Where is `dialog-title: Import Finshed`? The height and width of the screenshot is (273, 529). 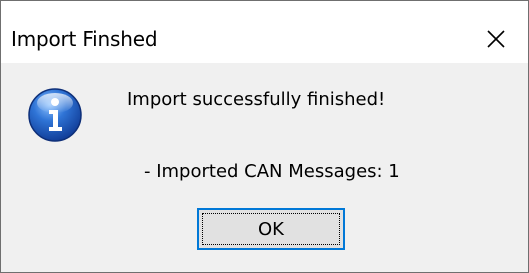 dialog-title: Import Finshed is located at coordinates (84, 39).